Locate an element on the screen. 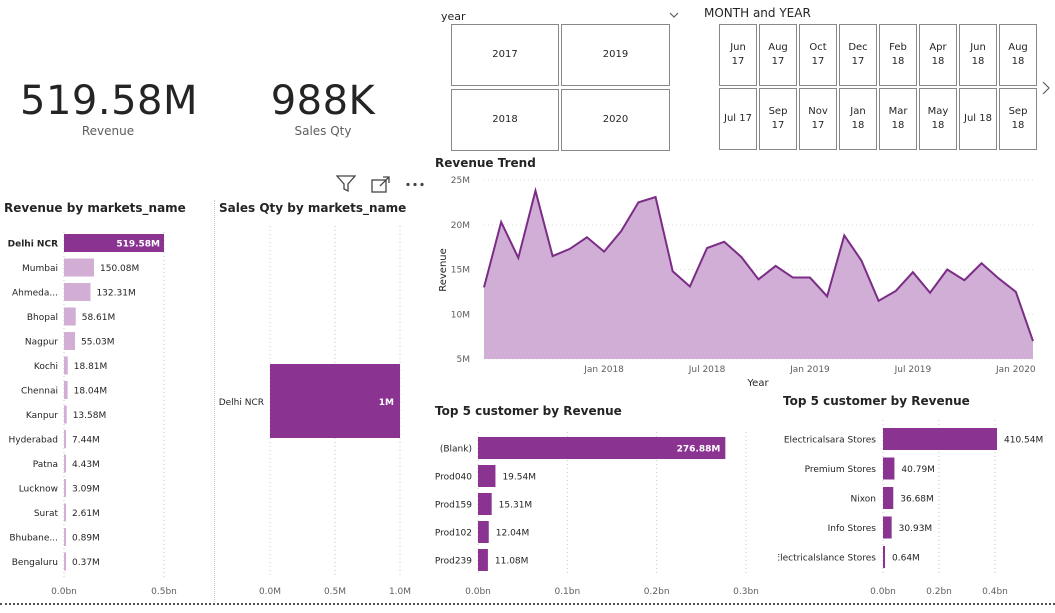  sales-qty-by-market-chart: 0.0M 0.5M 1.0M Delhi NCR 1M is located at coordinates (324, 398).